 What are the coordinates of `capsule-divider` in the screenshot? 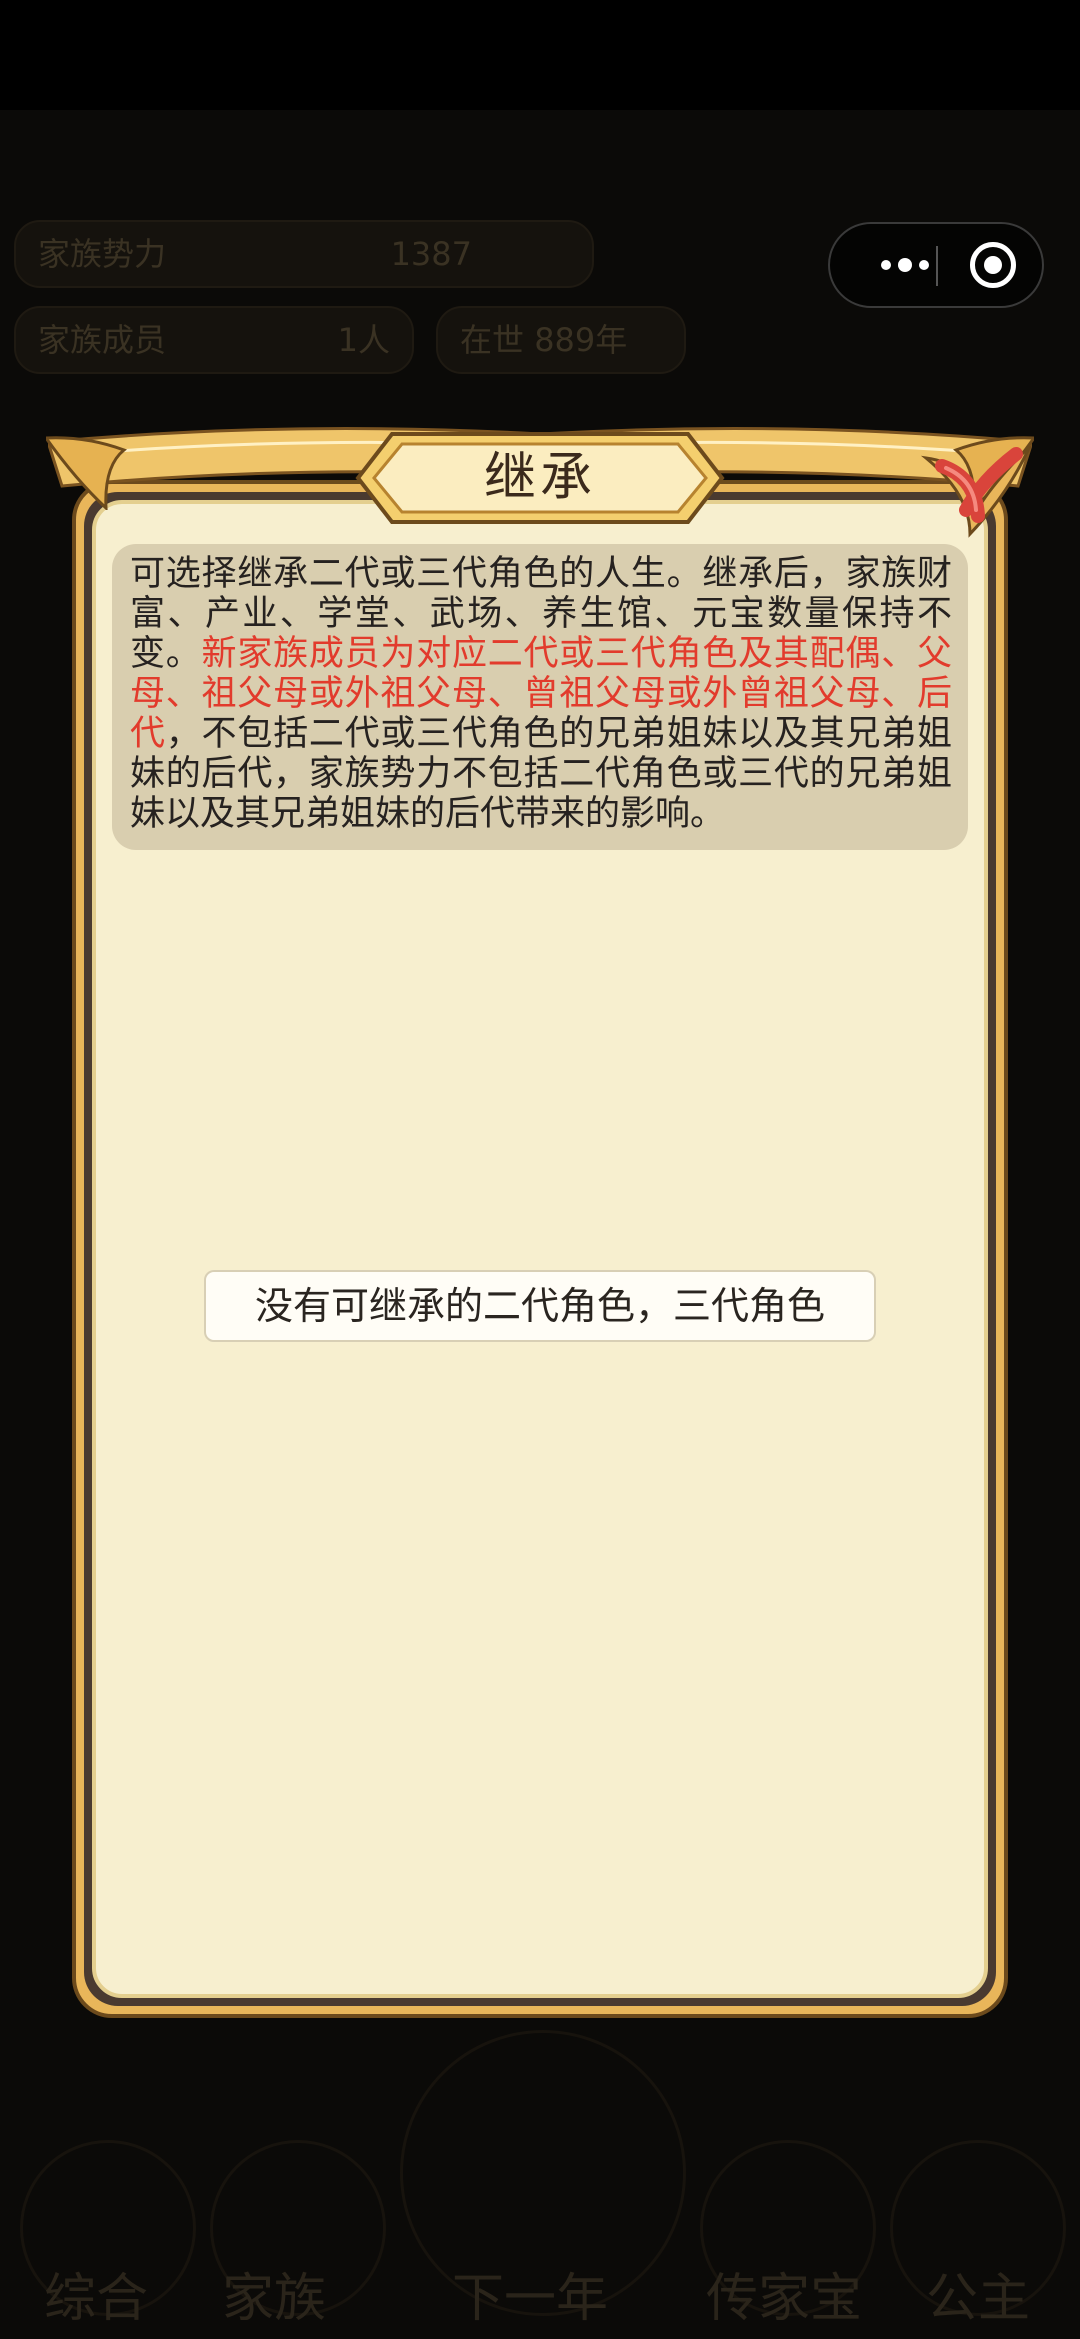 It's located at (937, 266).